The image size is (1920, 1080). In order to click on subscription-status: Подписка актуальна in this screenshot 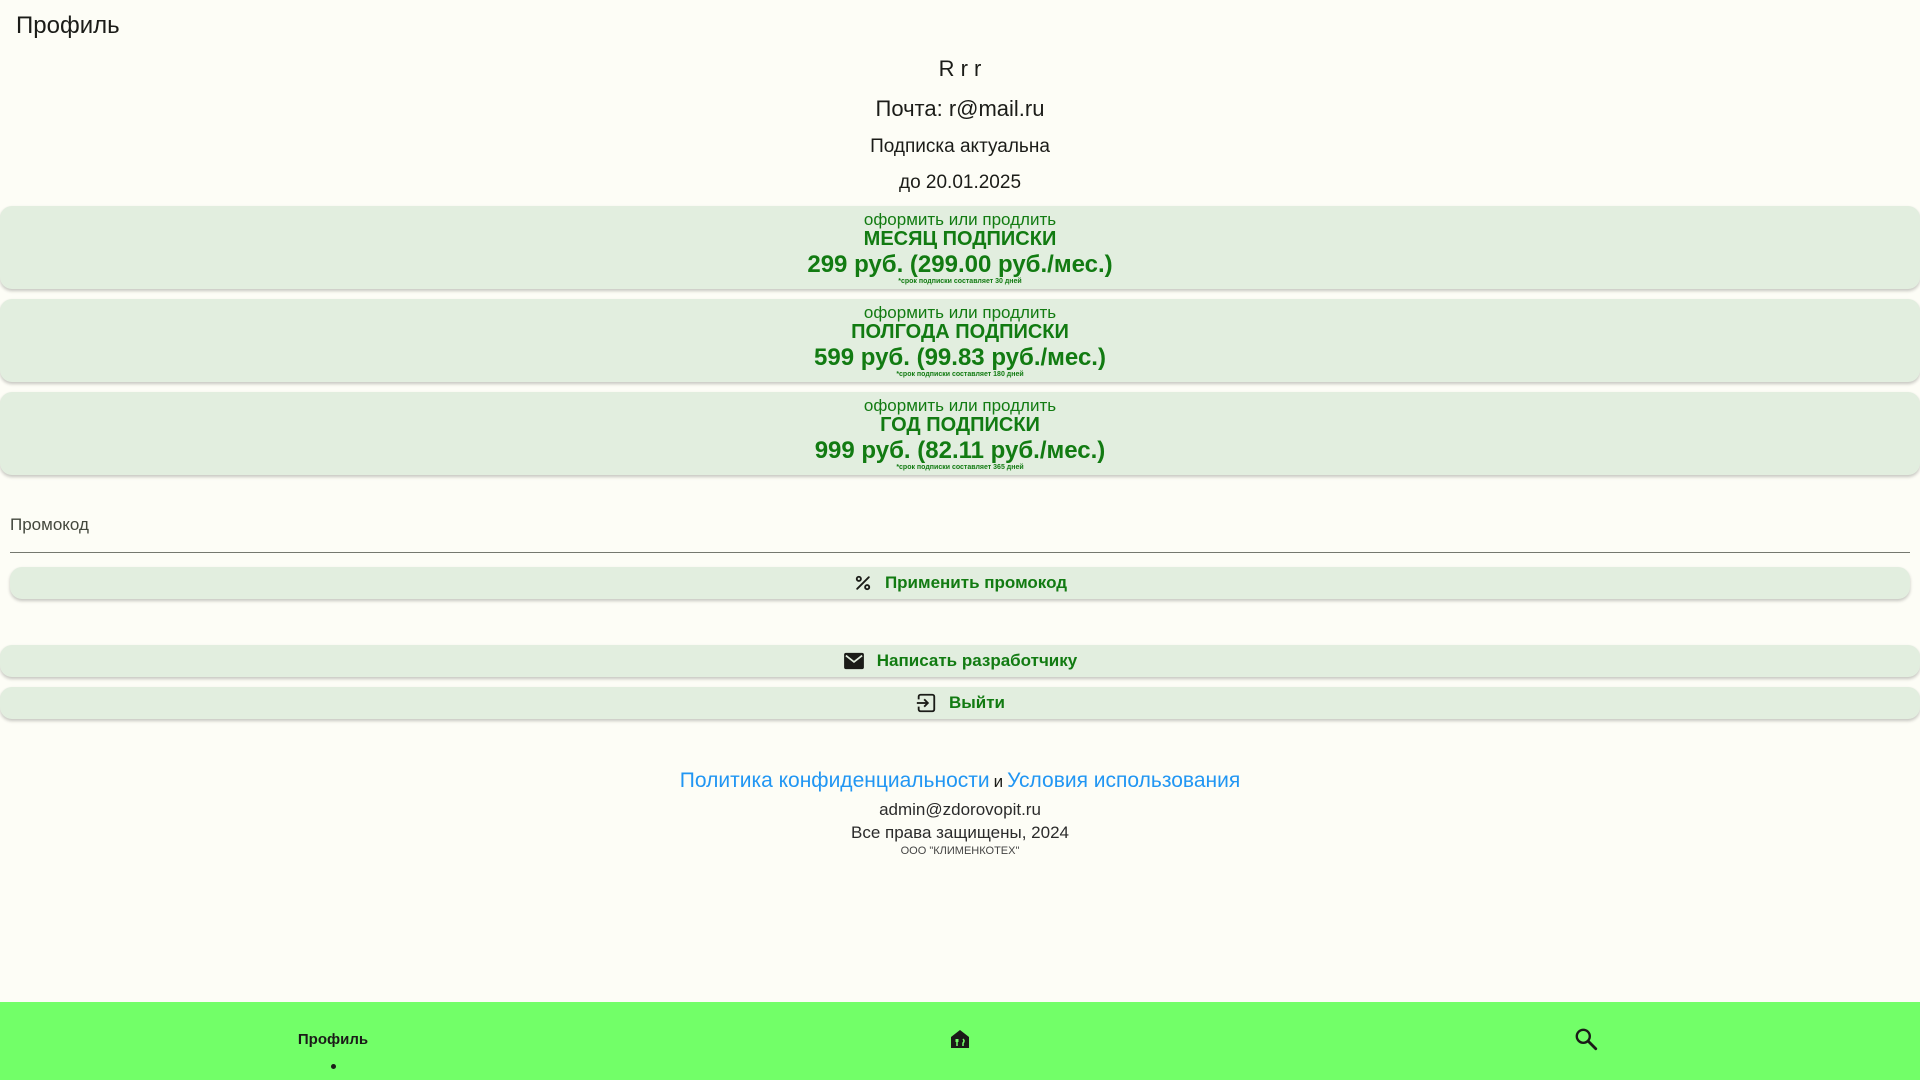, I will do `click(960, 146)`.